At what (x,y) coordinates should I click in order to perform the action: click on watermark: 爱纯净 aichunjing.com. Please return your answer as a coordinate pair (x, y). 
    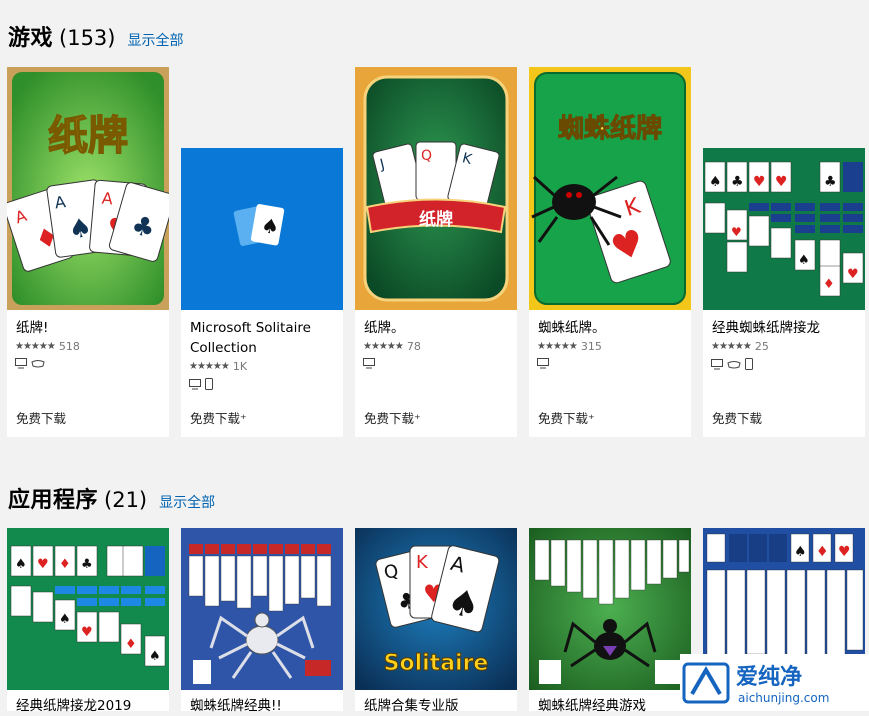
    Looking at the image, I should click on (774, 682).